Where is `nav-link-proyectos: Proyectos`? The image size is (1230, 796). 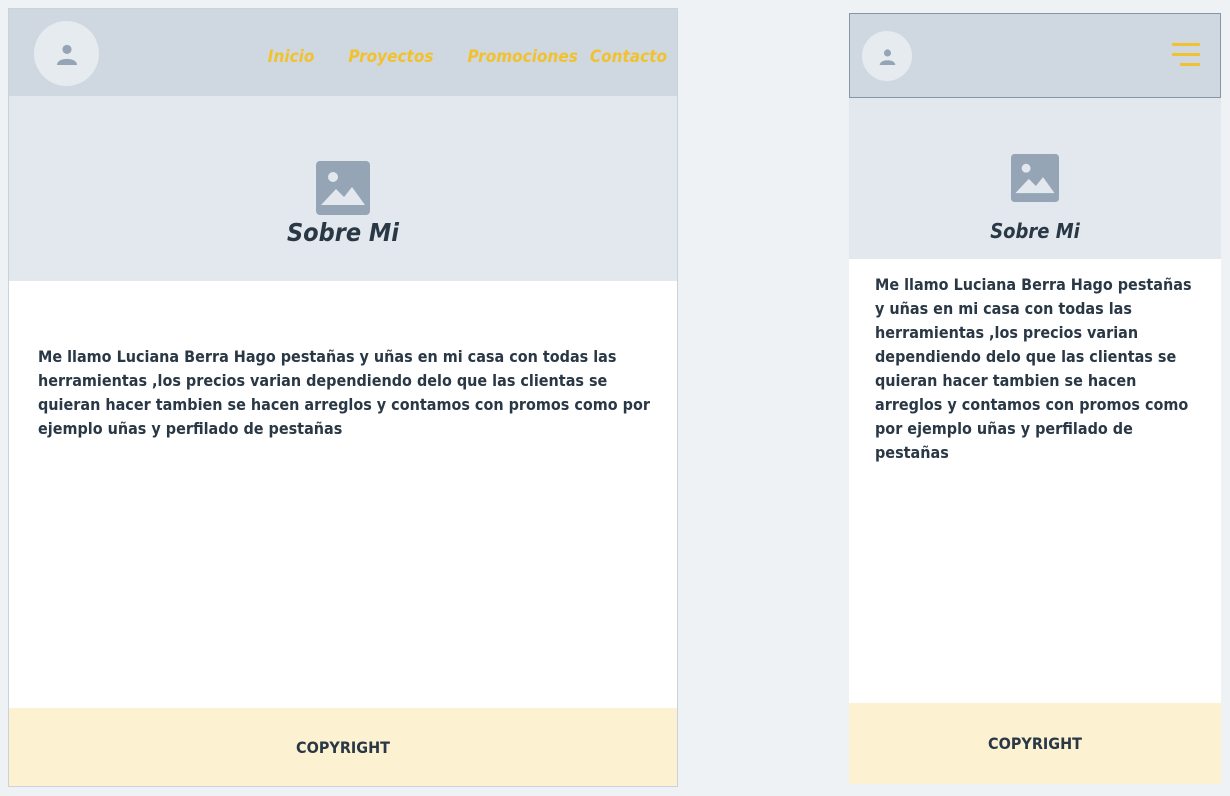 nav-link-proyectos: Proyectos is located at coordinates (390, 57).